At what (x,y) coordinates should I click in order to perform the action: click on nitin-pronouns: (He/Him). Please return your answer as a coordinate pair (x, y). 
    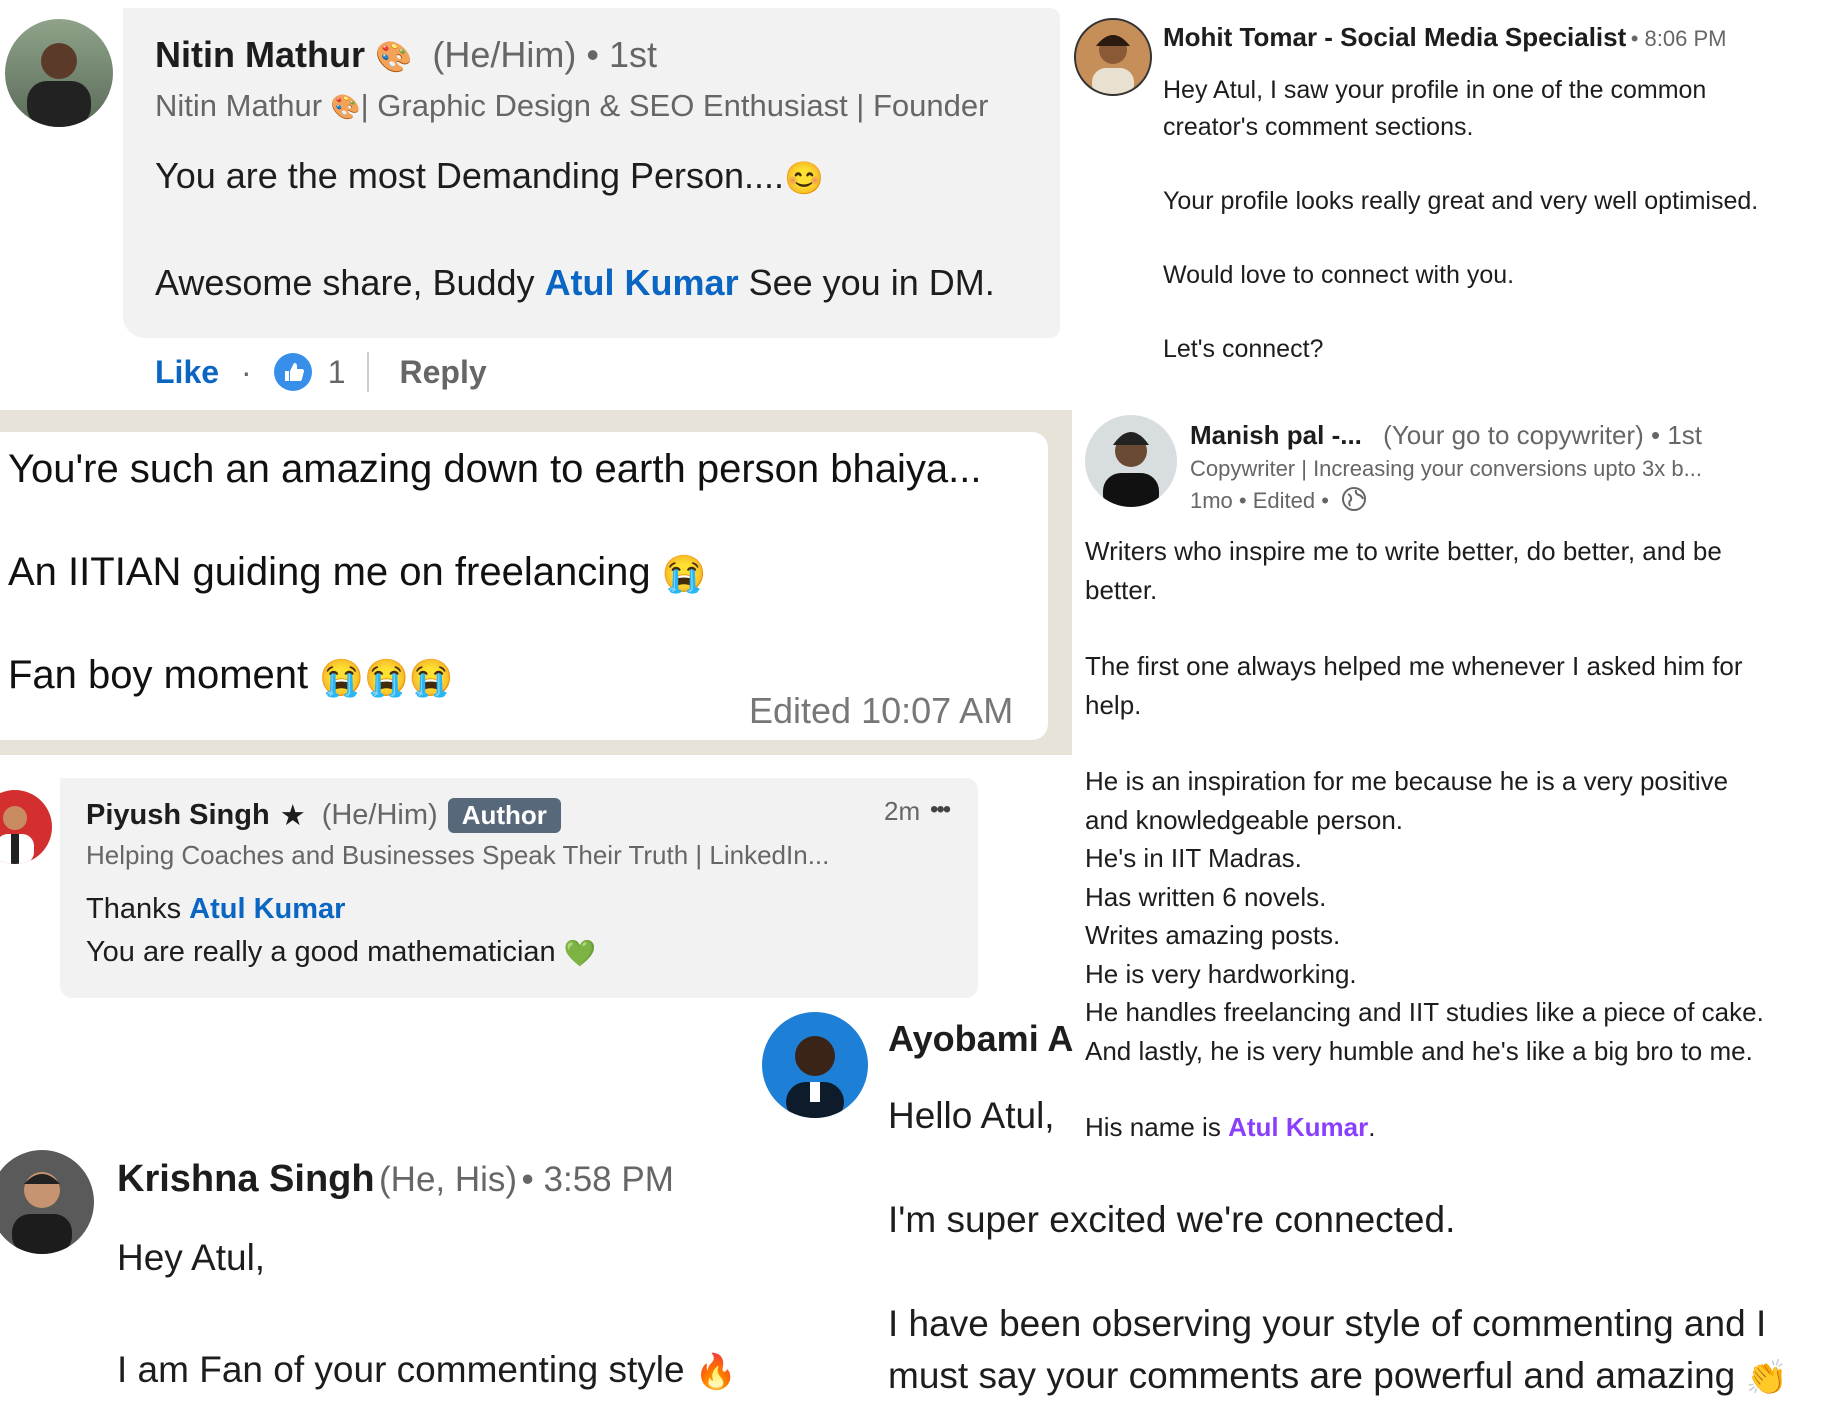
    Looking at the image, I should click on (504, 54).